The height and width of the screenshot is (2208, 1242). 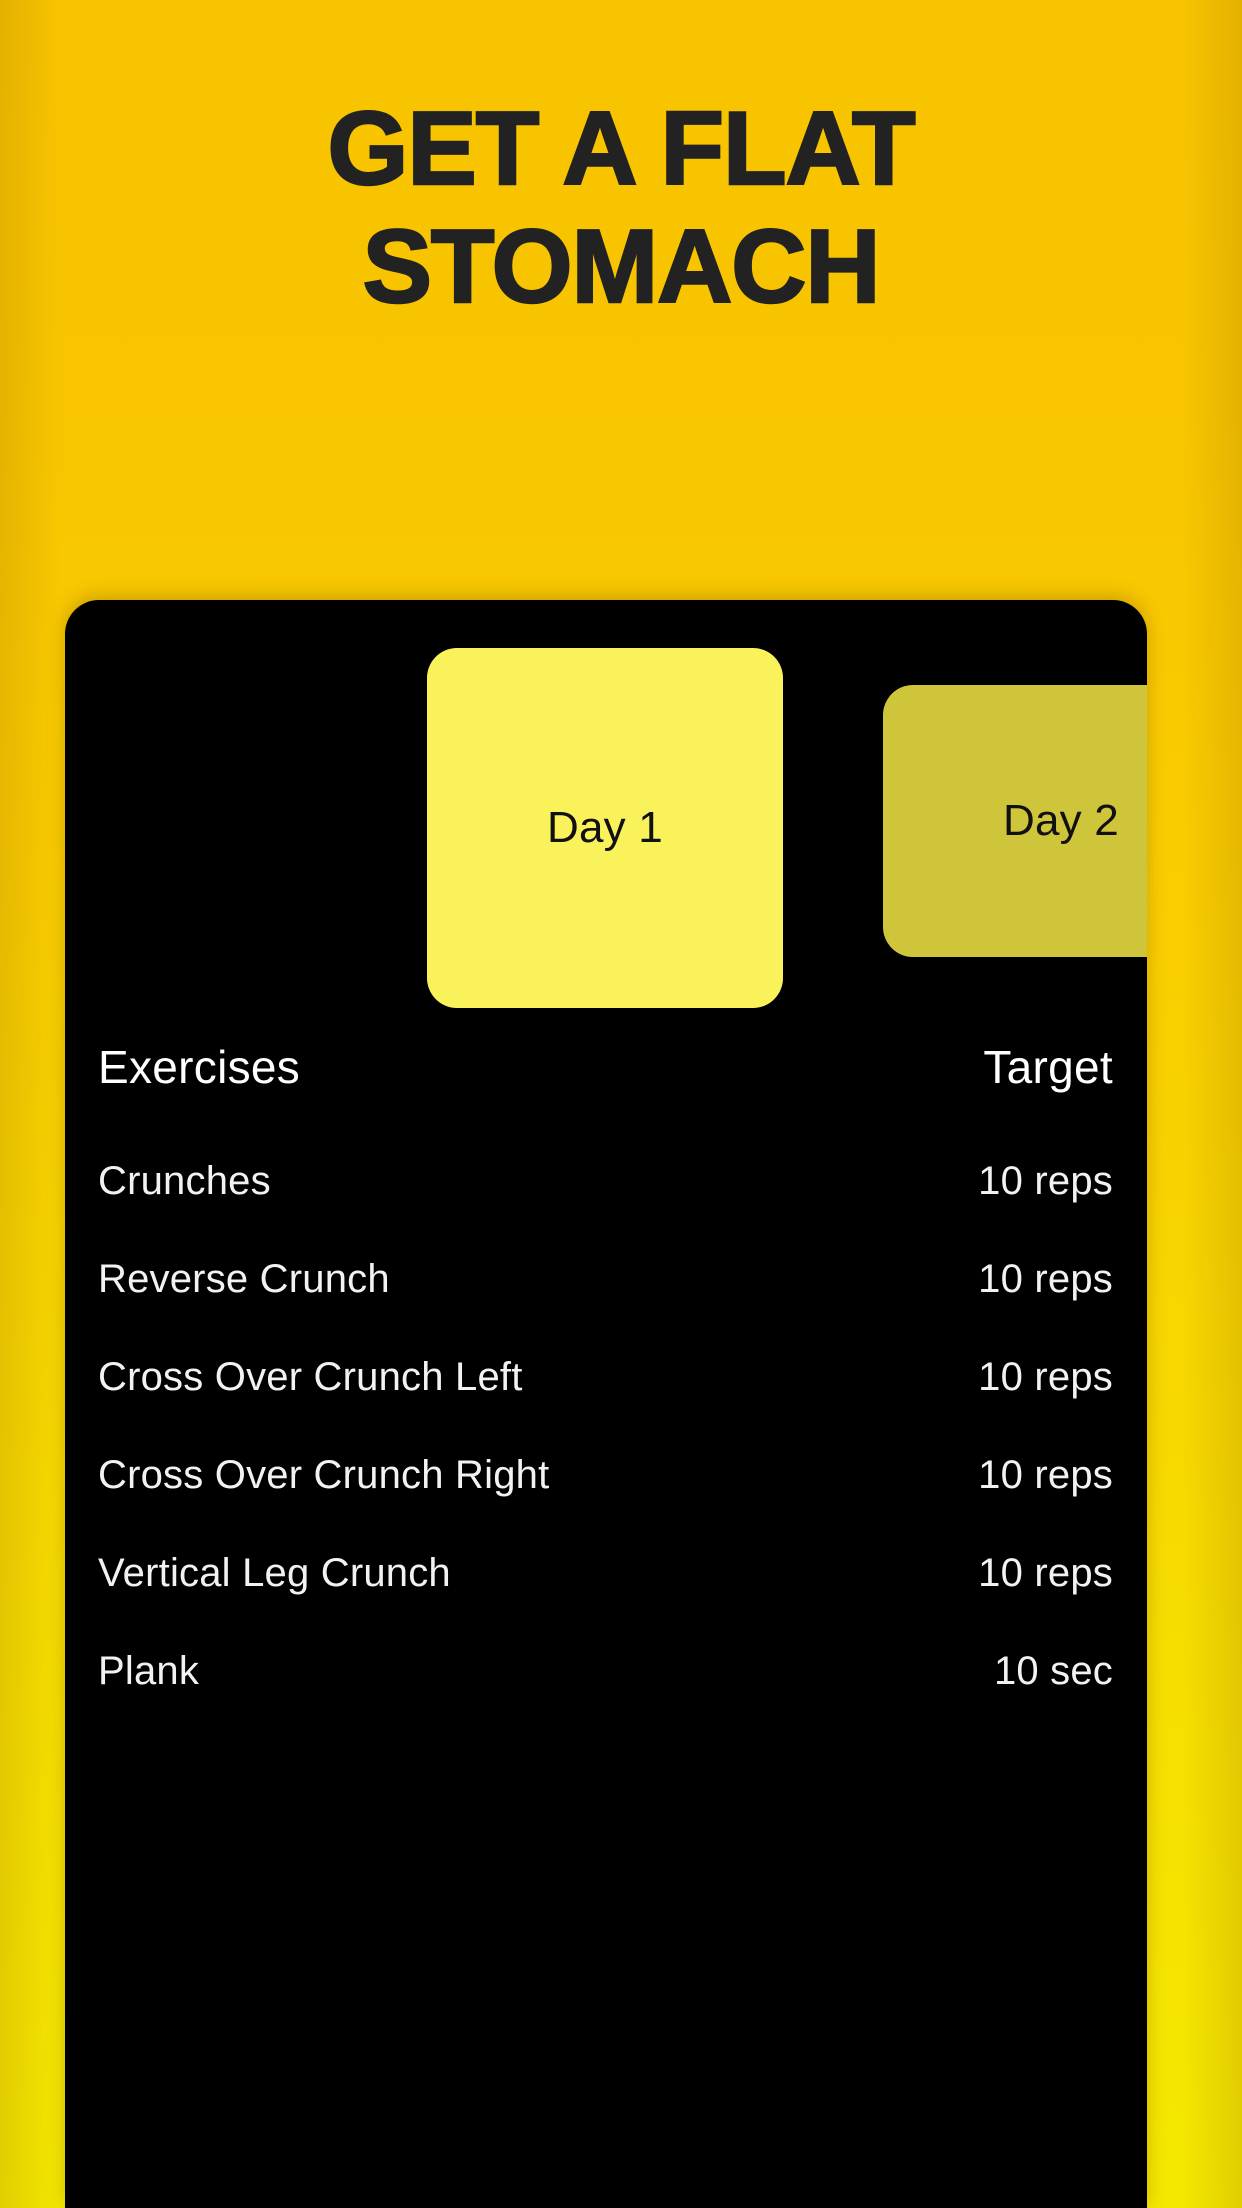 What do you see at coordinates (244, 1279) in the screenshot?
I see `exercise-name: Reverse Crunch` at bounding box center [244, 1279].